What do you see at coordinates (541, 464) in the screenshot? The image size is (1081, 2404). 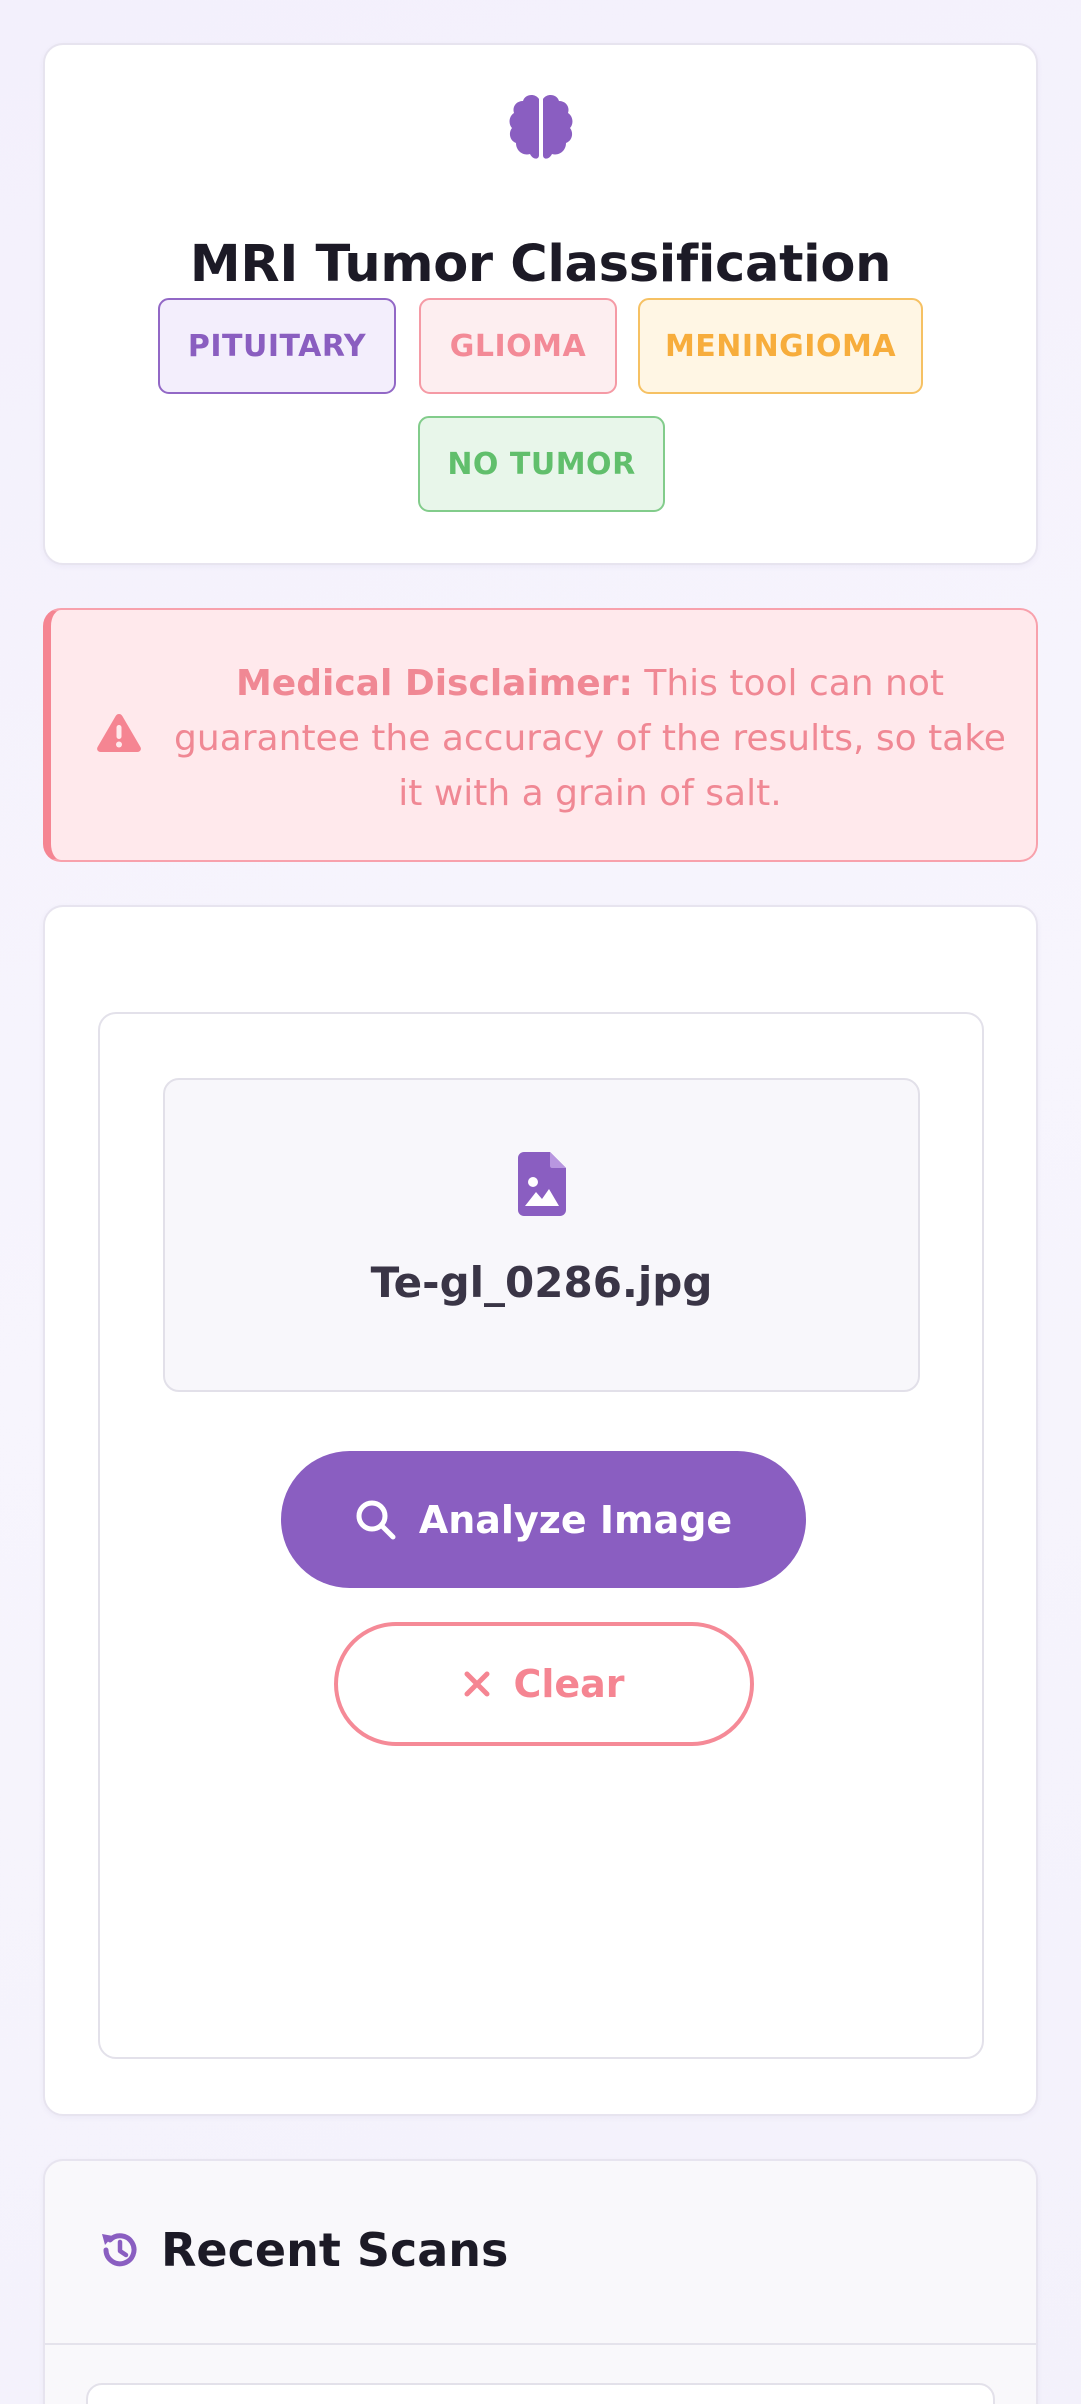 I see `badge-no-tumor: NO TUMOR` at bounding box center [541, 464].